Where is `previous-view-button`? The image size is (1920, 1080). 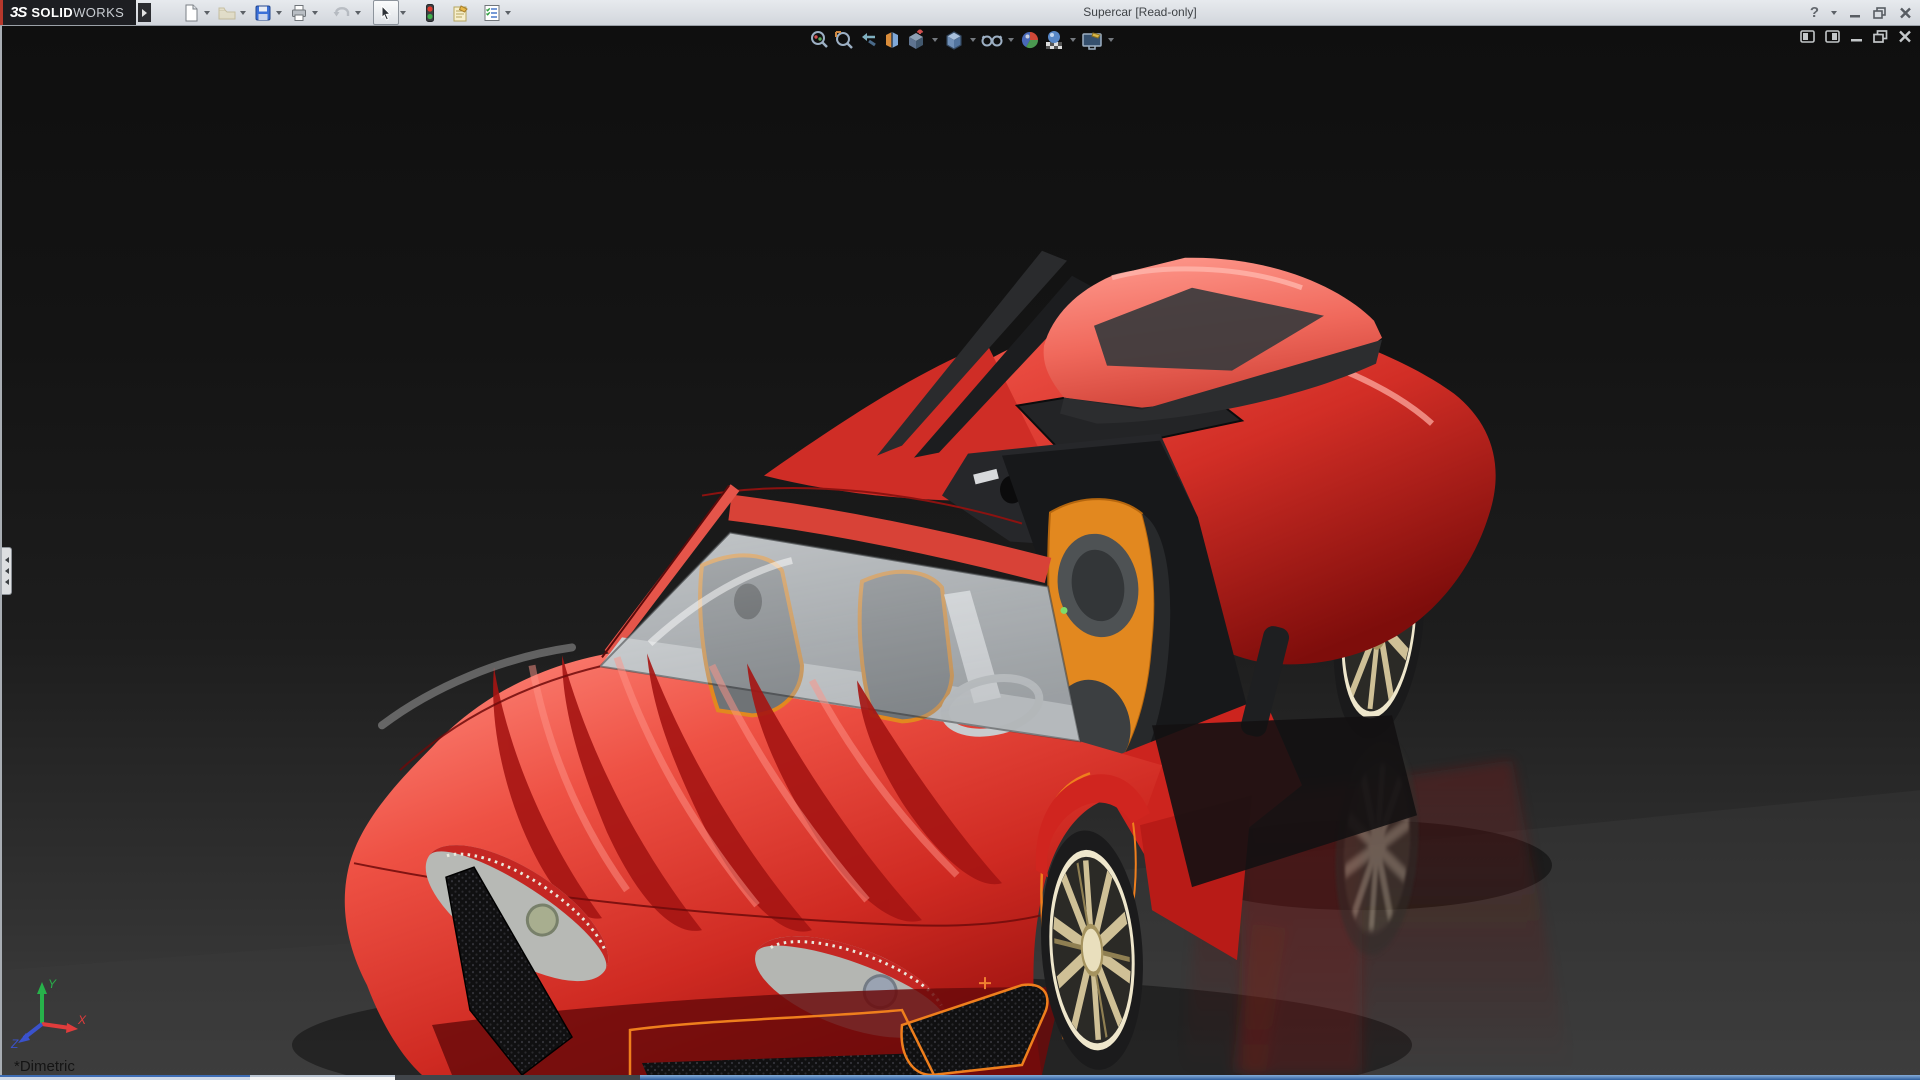 previous-view-button is located at coordinates (868, 40).